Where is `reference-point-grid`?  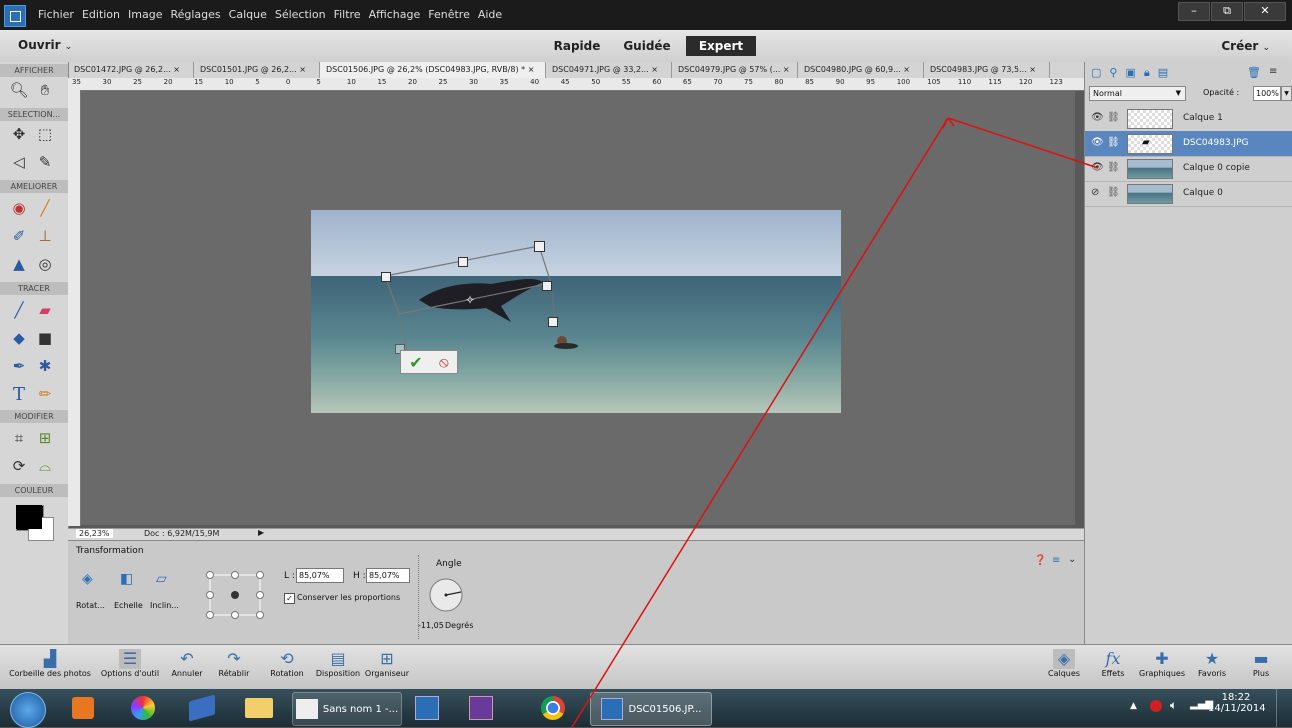
reference-point-grid is located at coordinates (235, 595).